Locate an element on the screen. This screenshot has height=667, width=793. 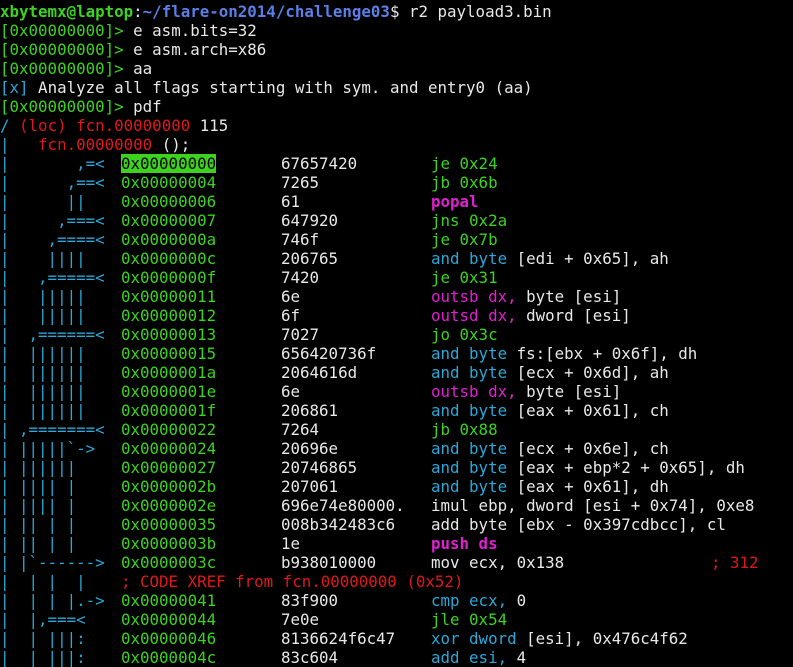
instruction-bytes: 7420 is located at coordinates (300, 277).